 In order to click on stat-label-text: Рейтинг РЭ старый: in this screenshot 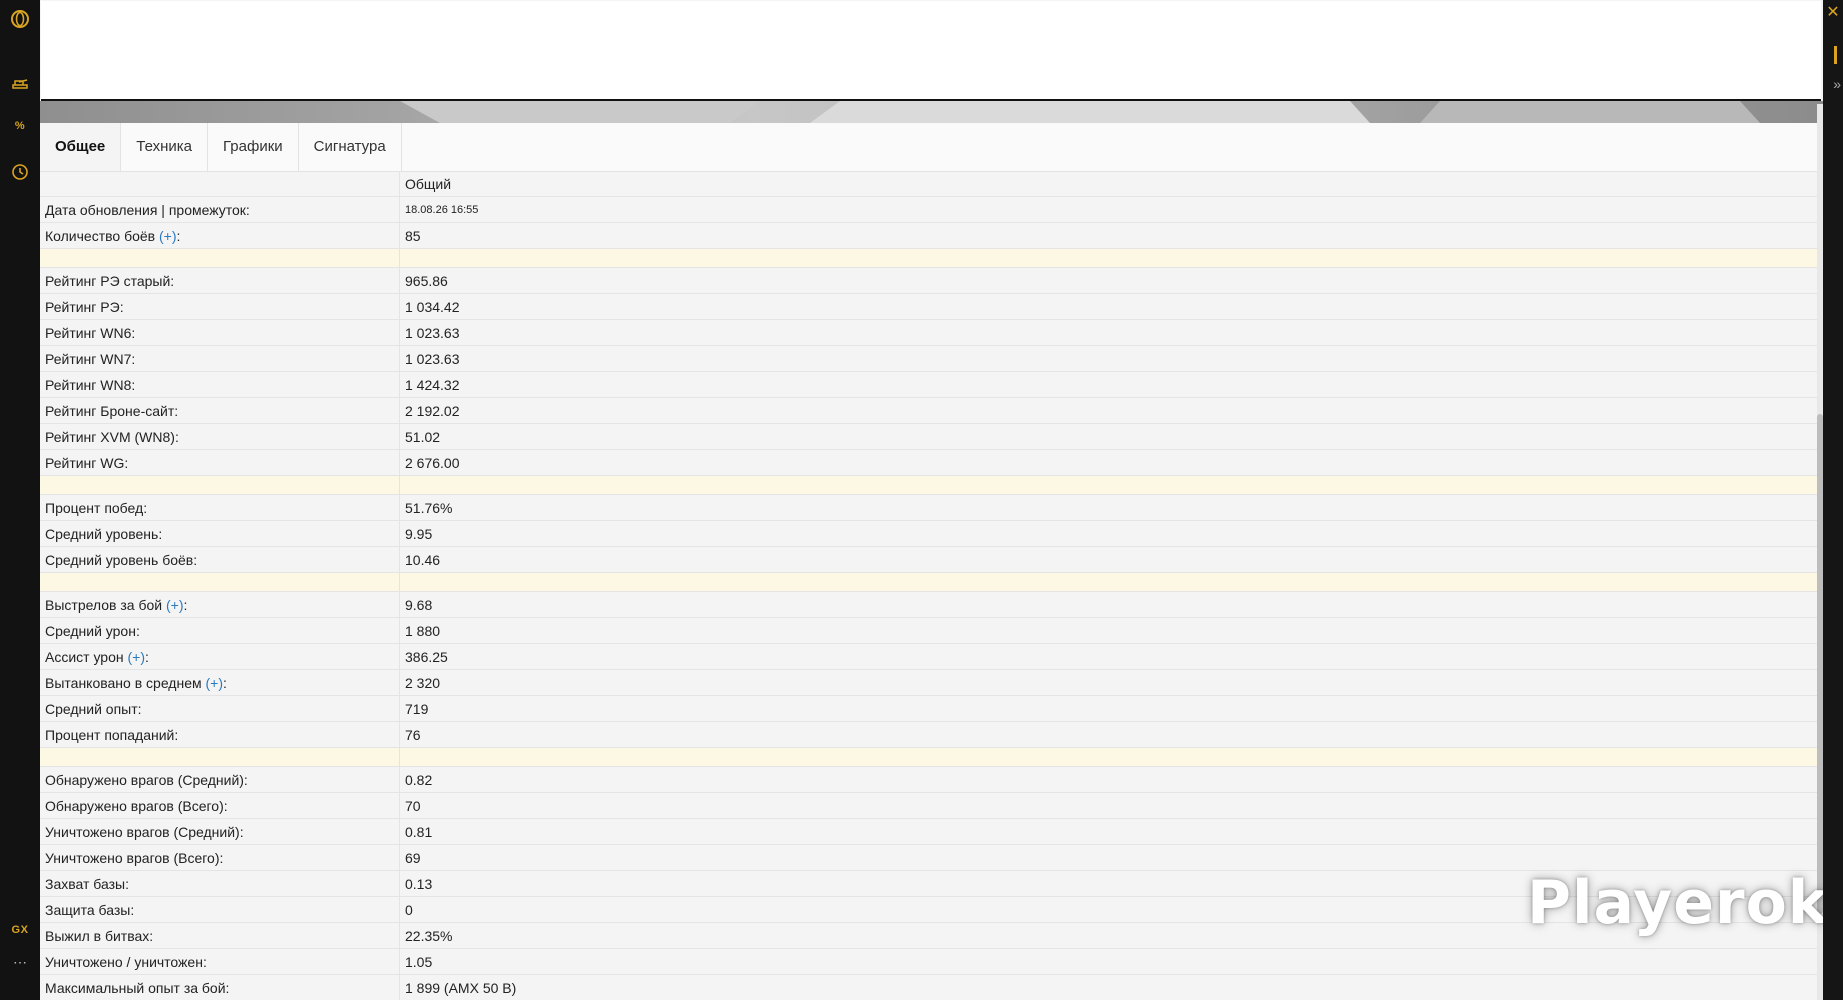, I will do `click(110, 280)`.